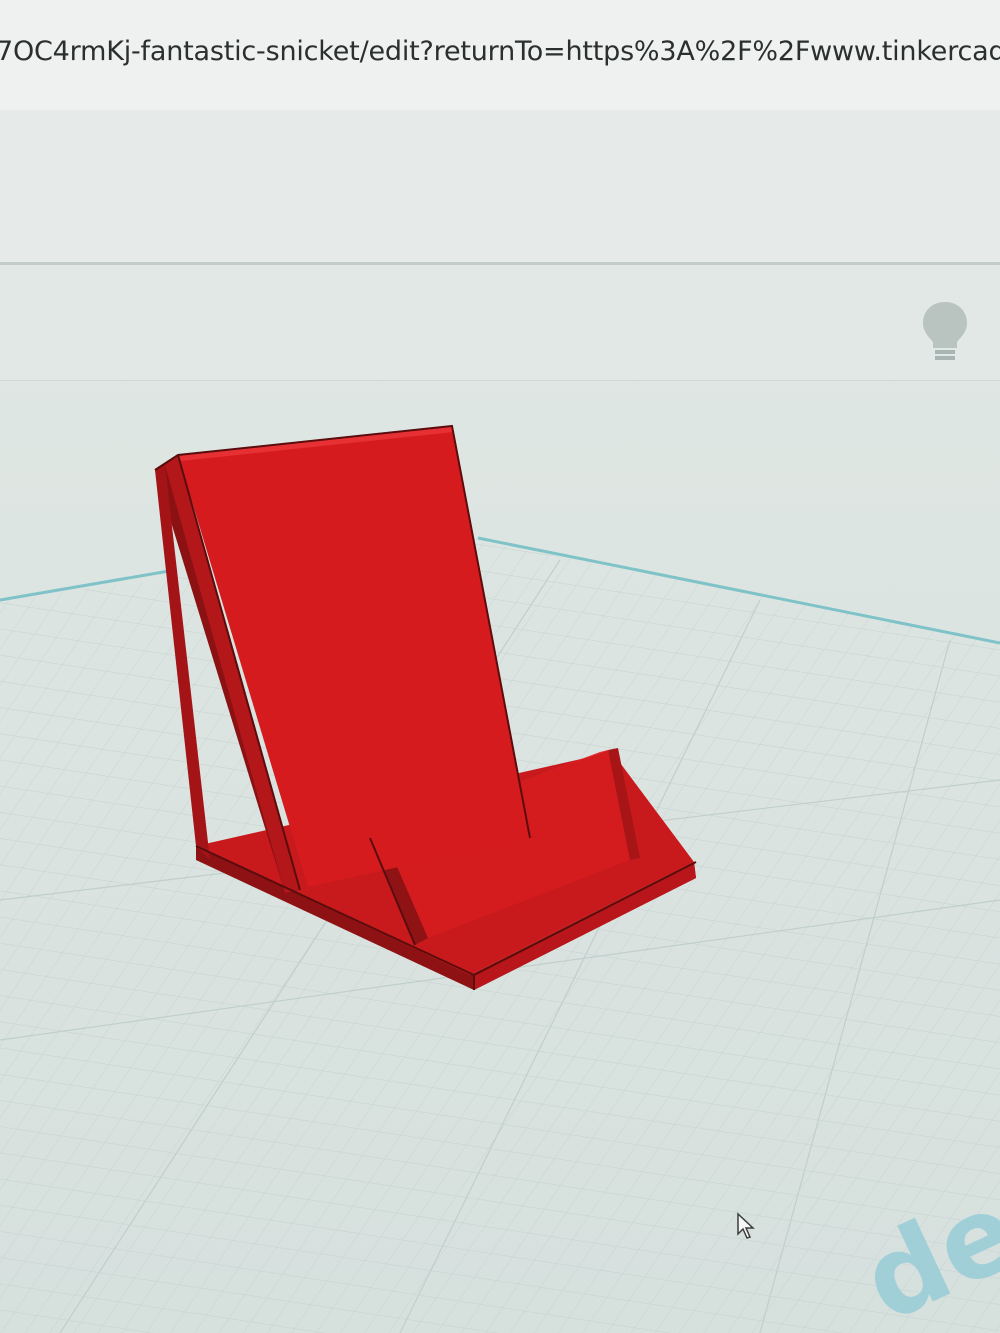 Image resolution: width=1000 pixels, height=1333 pixels. What do you see at coordinates (746, 1225) in the screenshot?
I see `mouse-pointer-icon` at bounding box center [746, 1225].